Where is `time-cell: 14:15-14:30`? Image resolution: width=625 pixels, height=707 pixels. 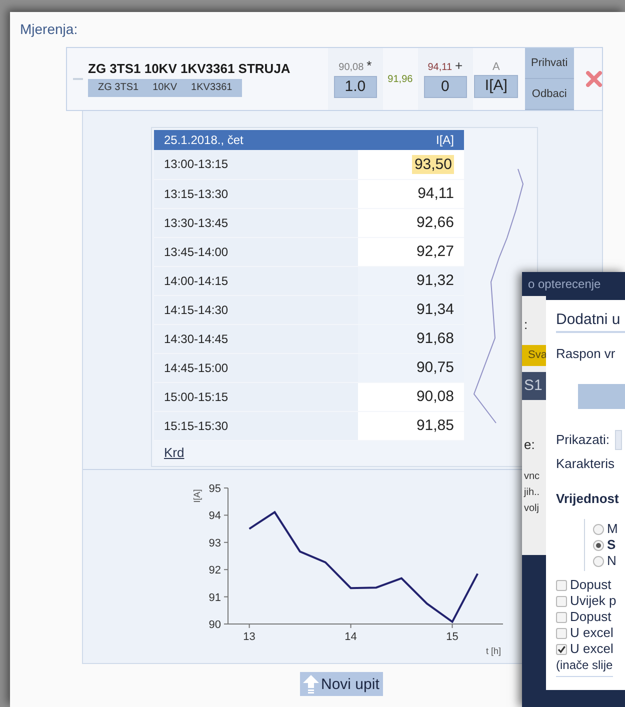 time-cell: 14:15-14:30 is located at coordinates (256, 309).